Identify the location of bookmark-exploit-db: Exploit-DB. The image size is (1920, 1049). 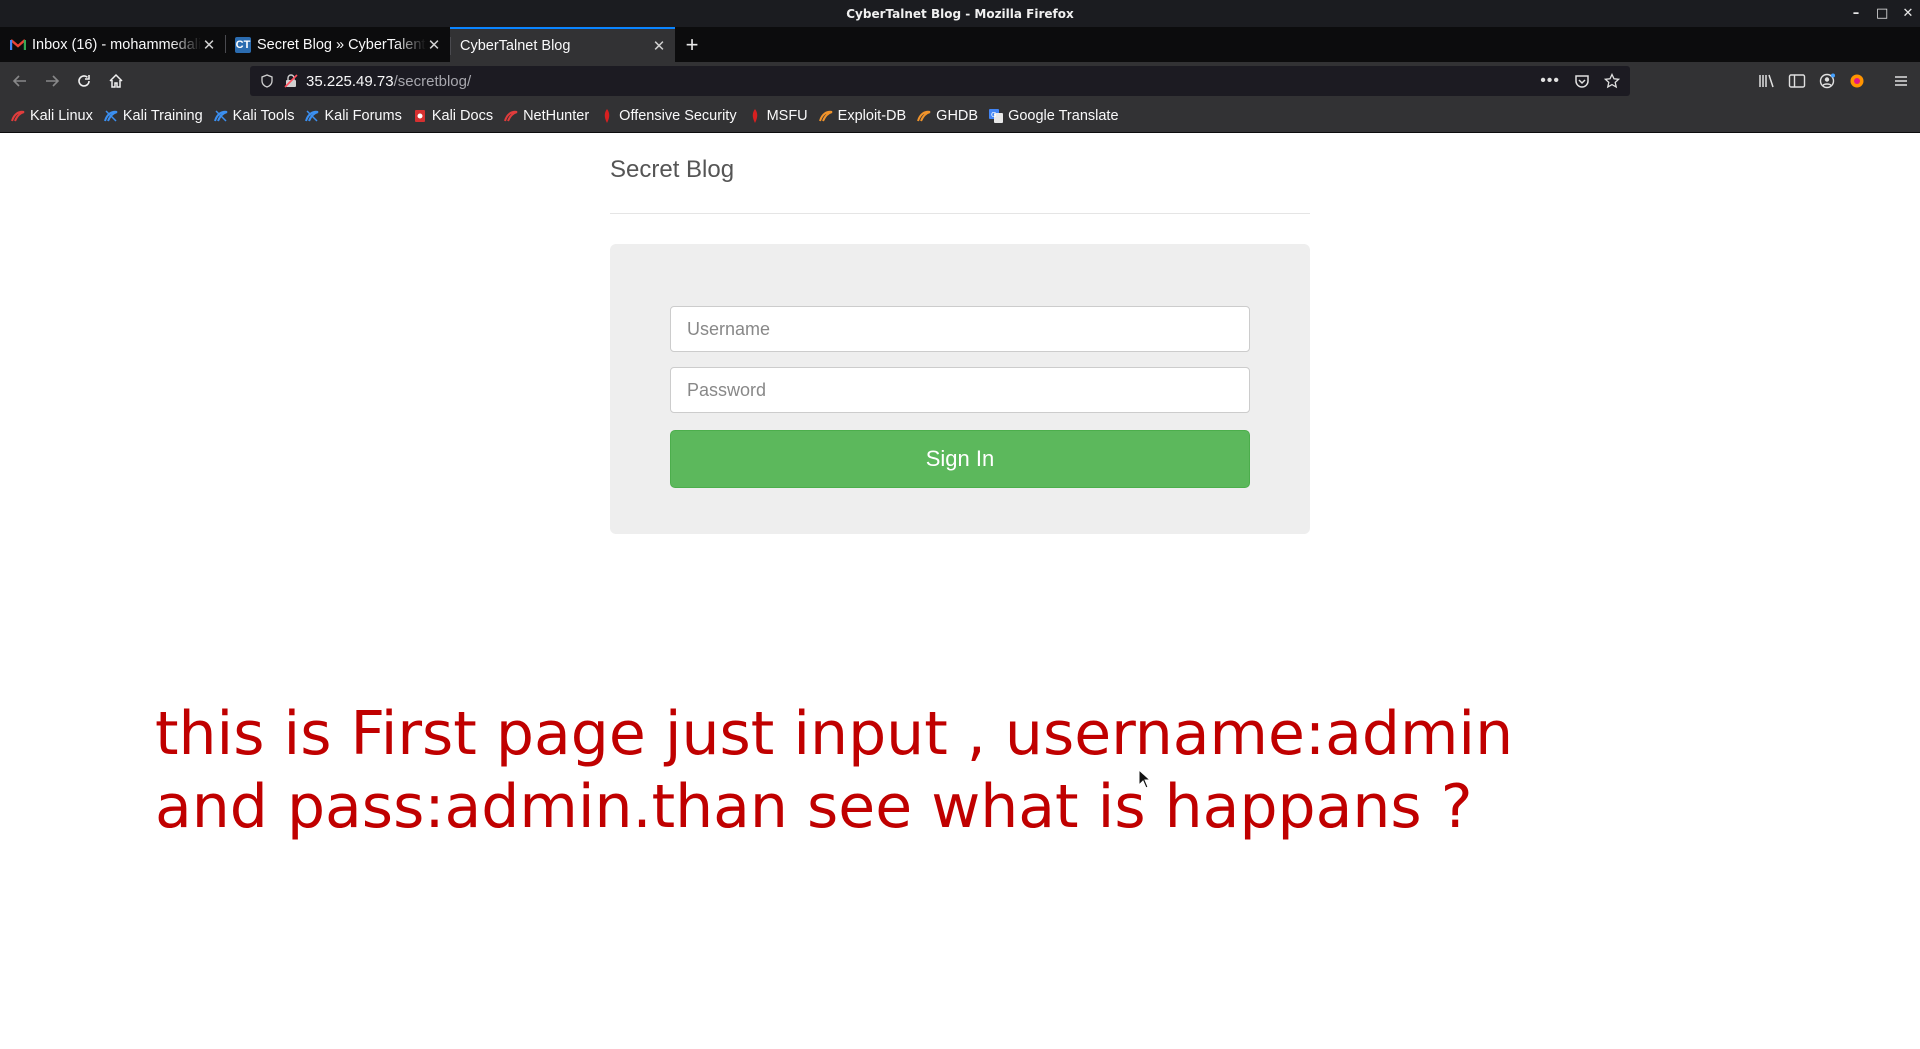
(862, 116).